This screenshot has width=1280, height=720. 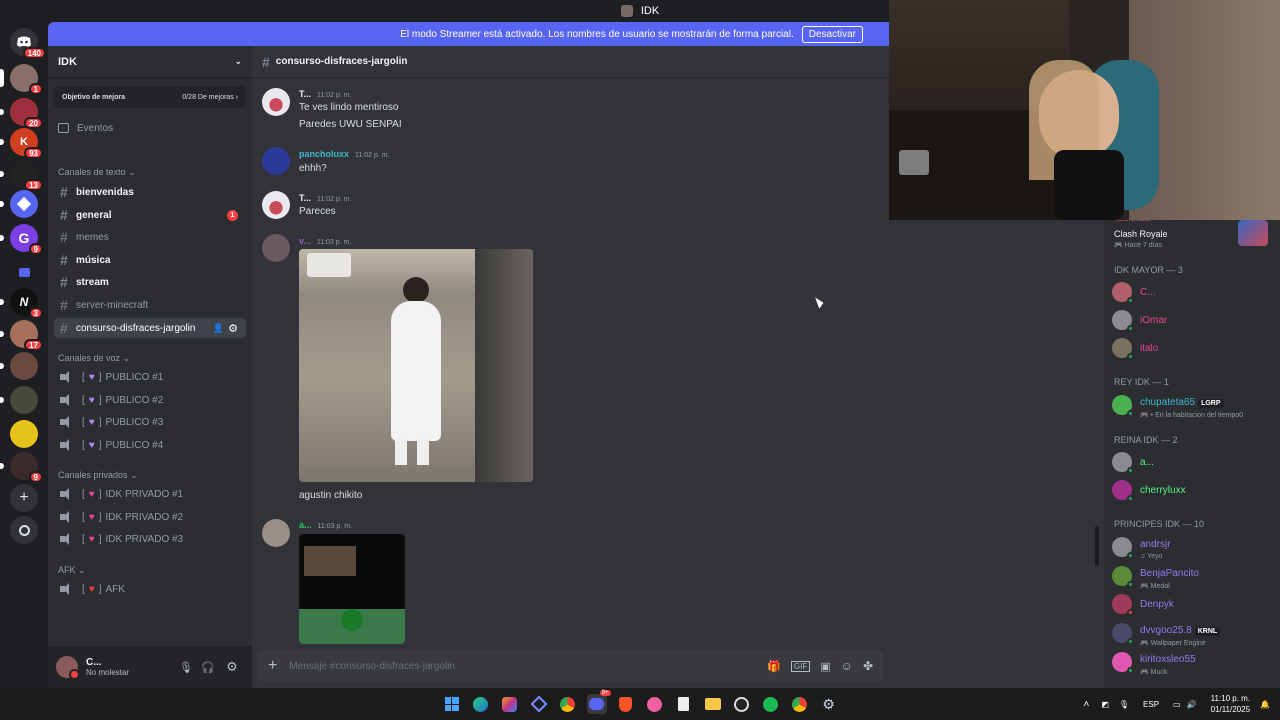 I want to click on member-item: cherryluxx, so click(x=1192, y=490).